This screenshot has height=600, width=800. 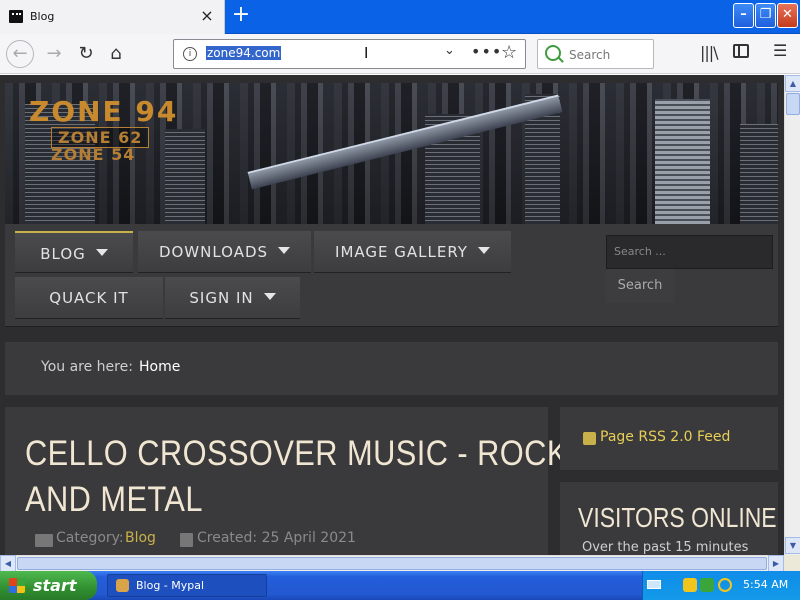 I want to click on visitors-subtitle: Over the past 15 minutes, so click(x=665, y=547).